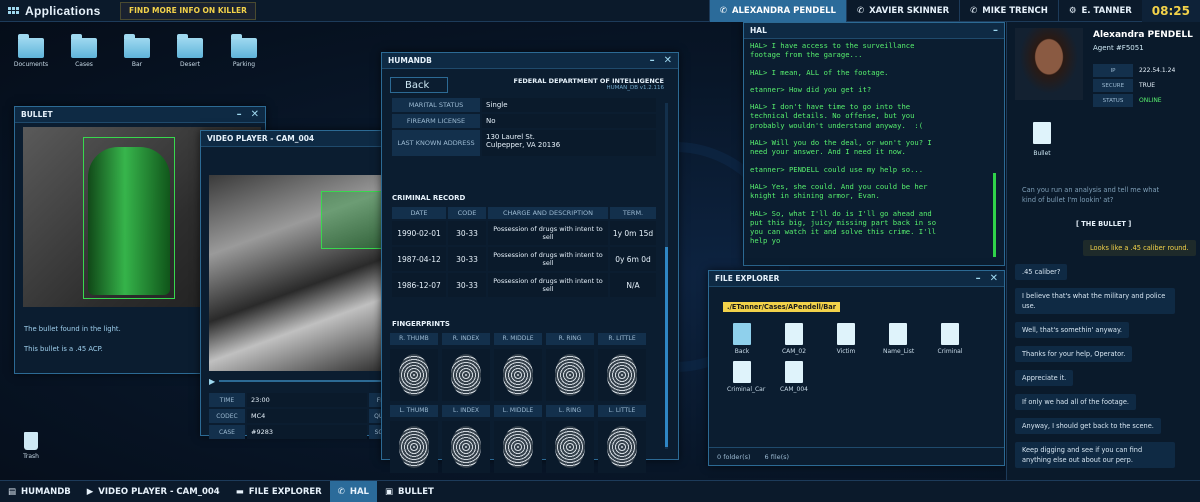 The height and width of the screenshot is (502, 1200). I want to click on criminal-record-title: CRIMINAL RECORD, so click(429, 198).